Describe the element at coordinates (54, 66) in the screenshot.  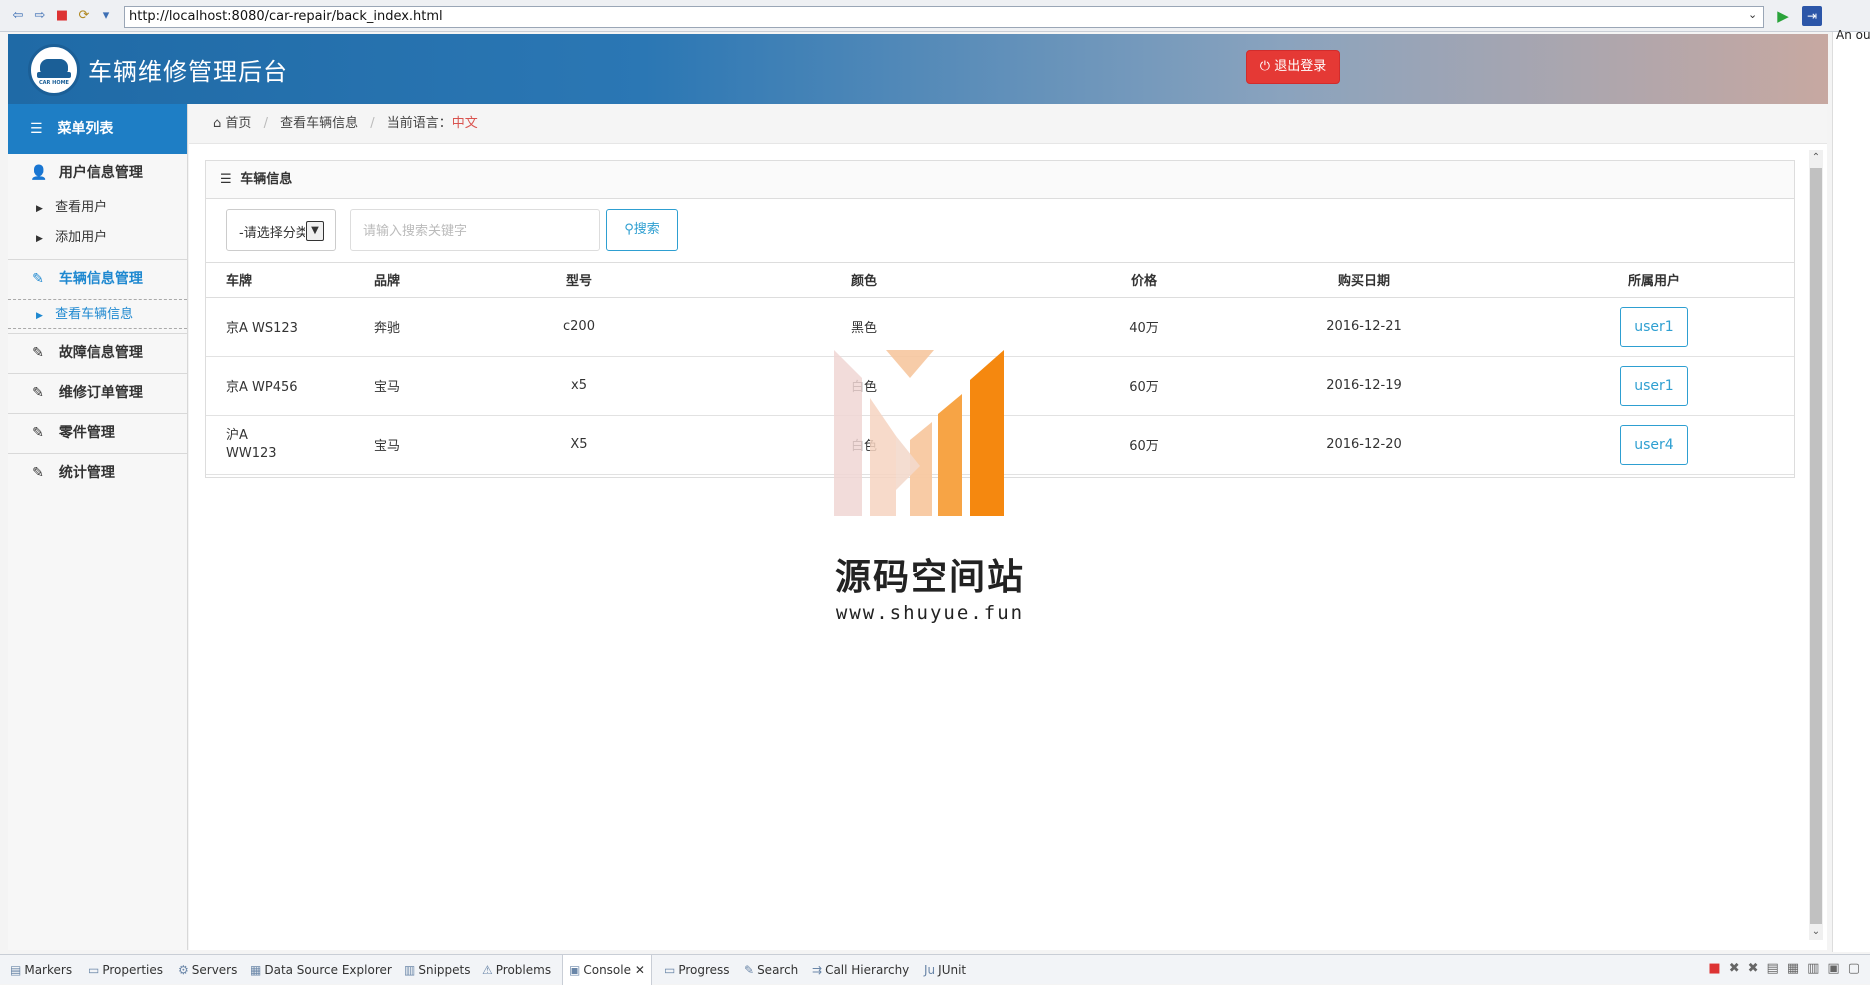
I see `car-icon` at that location.